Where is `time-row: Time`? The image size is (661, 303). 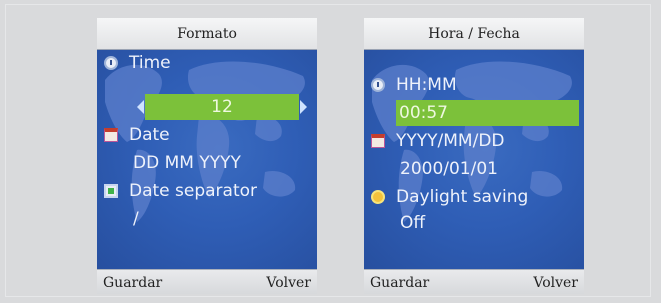 time-row: Time is located at coordinates (207, 63).